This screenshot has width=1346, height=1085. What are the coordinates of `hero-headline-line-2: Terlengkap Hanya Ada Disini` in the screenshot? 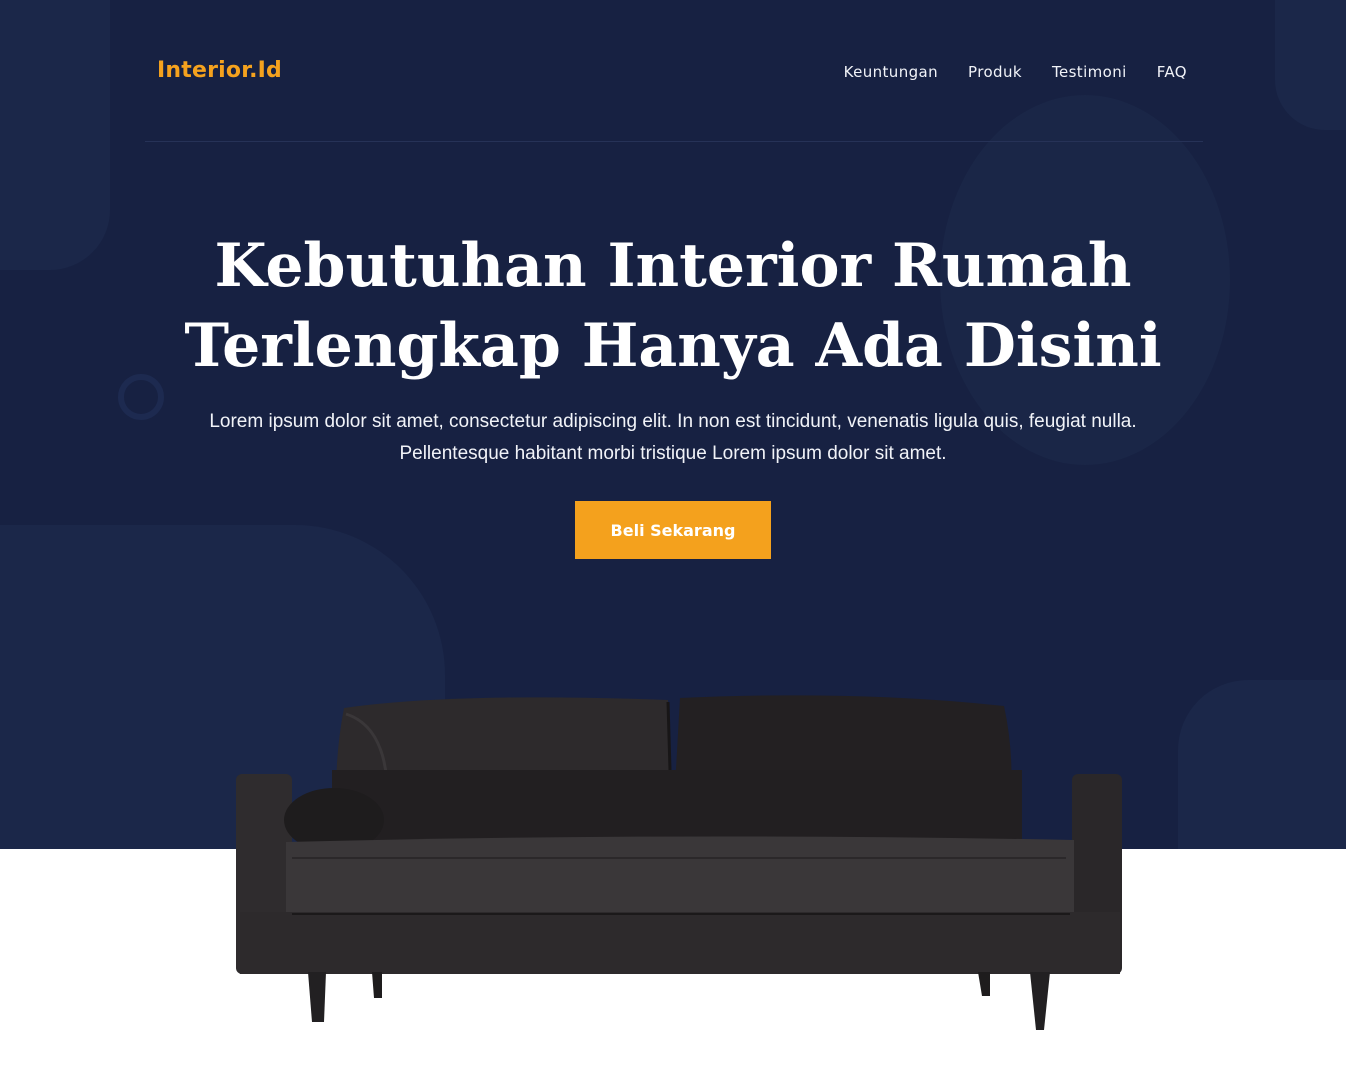 It's located at (673, 346).